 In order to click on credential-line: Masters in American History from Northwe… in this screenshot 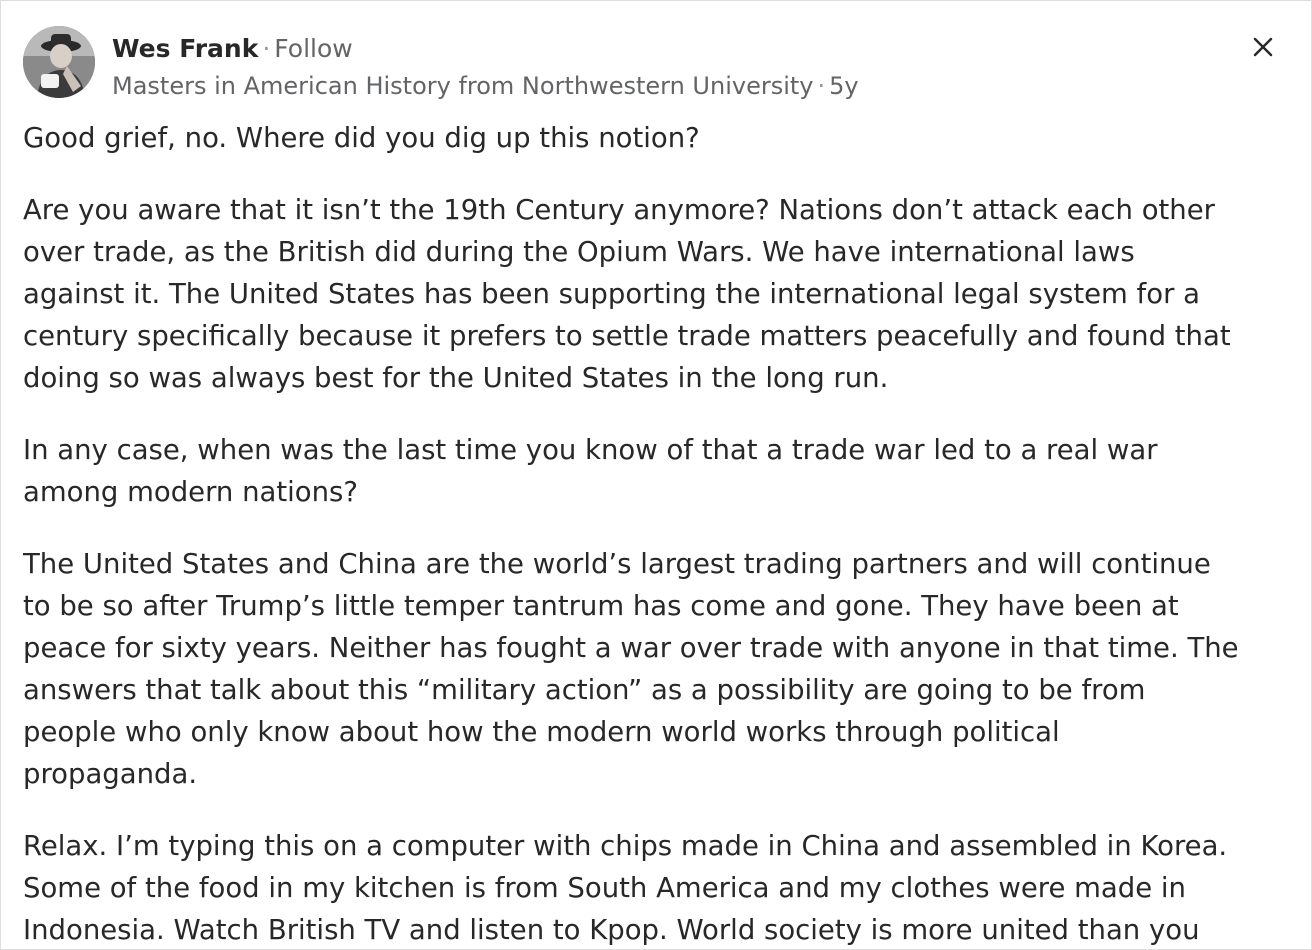, I will do `click(485, 86)`.